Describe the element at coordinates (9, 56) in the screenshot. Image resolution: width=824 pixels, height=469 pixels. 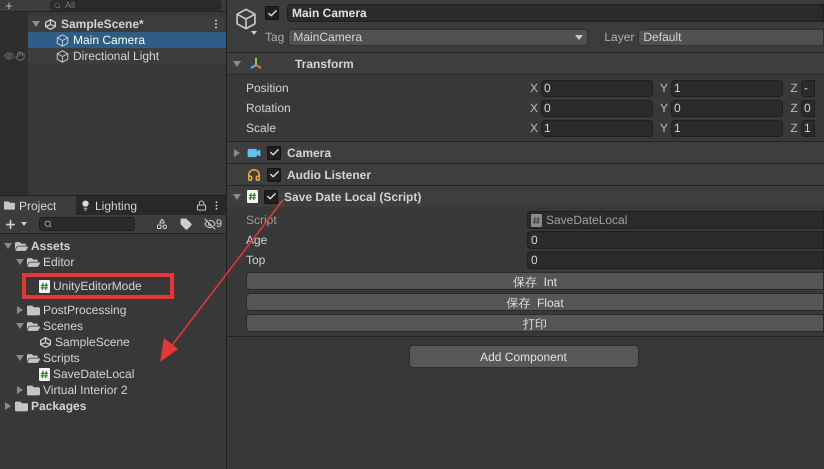
I see `visibility-icon` at that location.